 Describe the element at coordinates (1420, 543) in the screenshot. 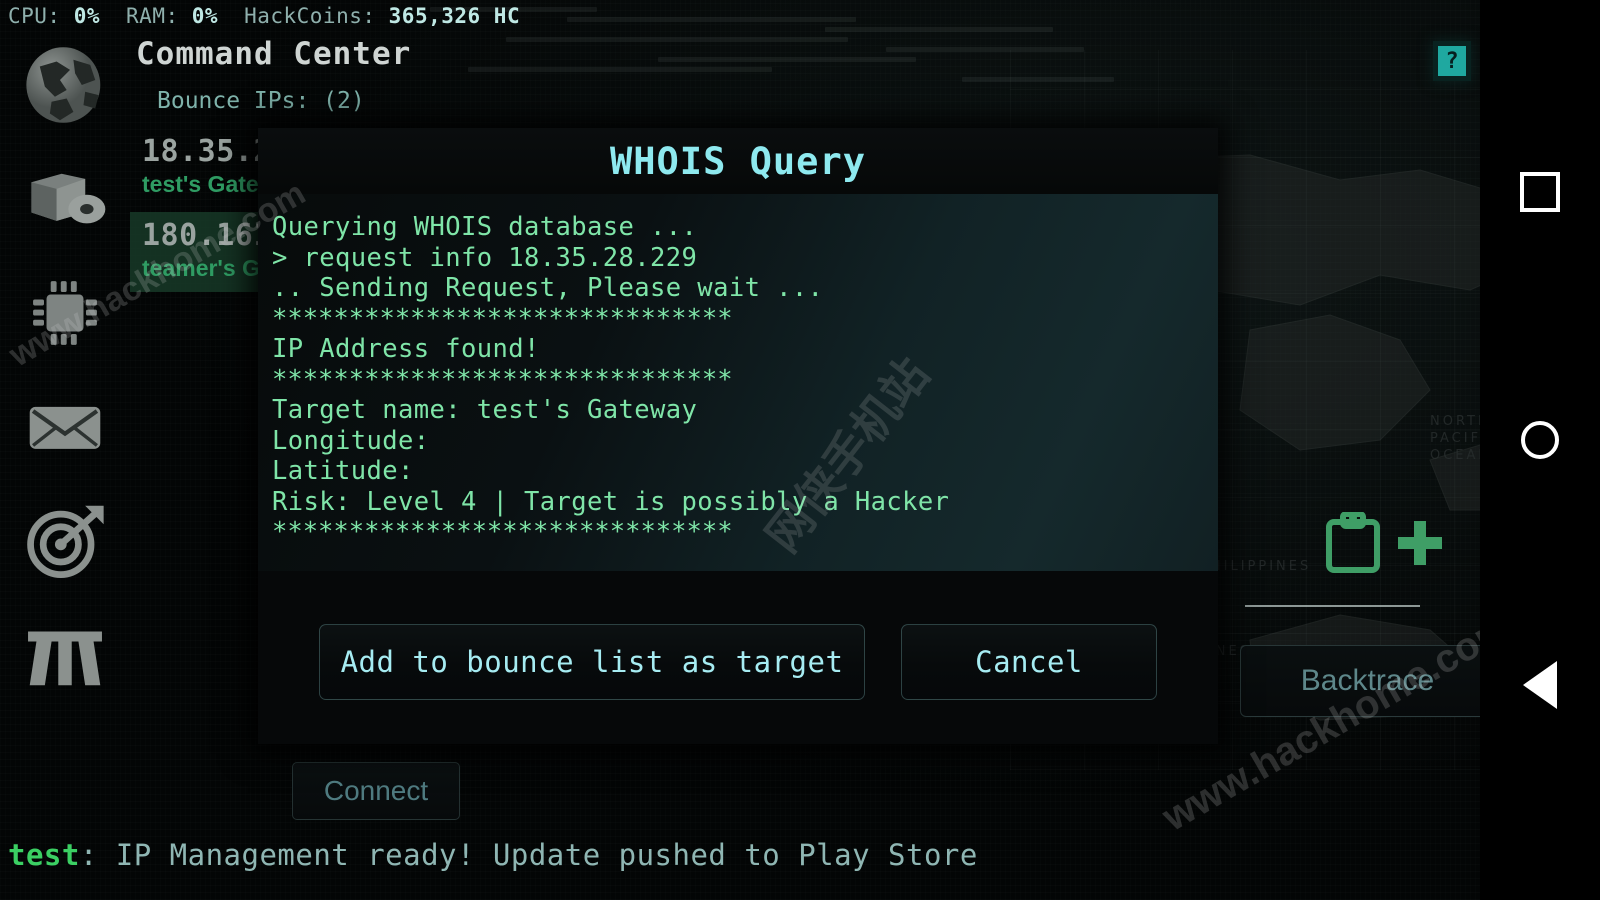

I see `plus-icon` at that location.